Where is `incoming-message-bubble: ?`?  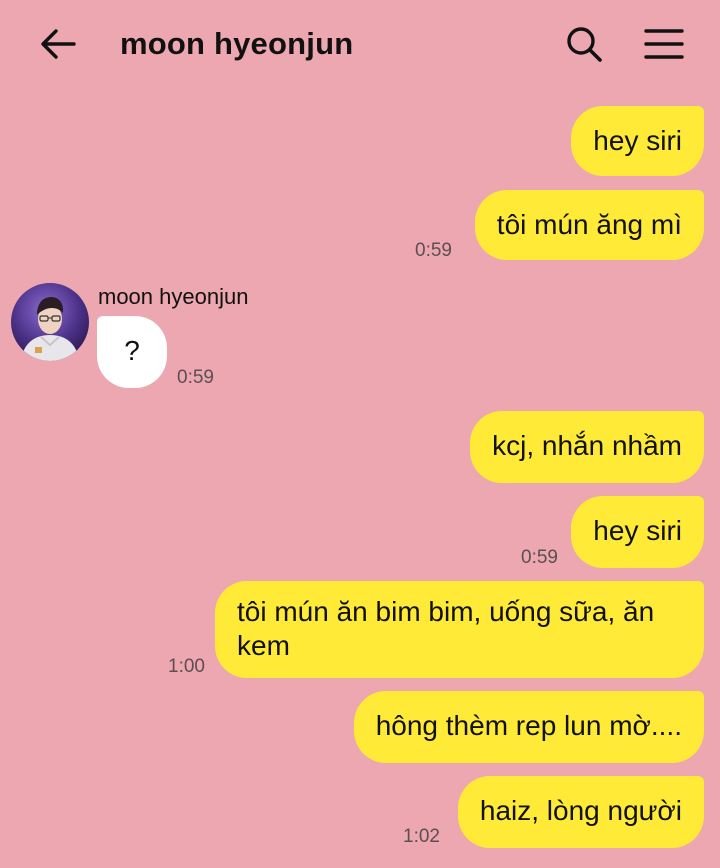 incoming-message-bubble: ? is located at coordinates (132, 352).